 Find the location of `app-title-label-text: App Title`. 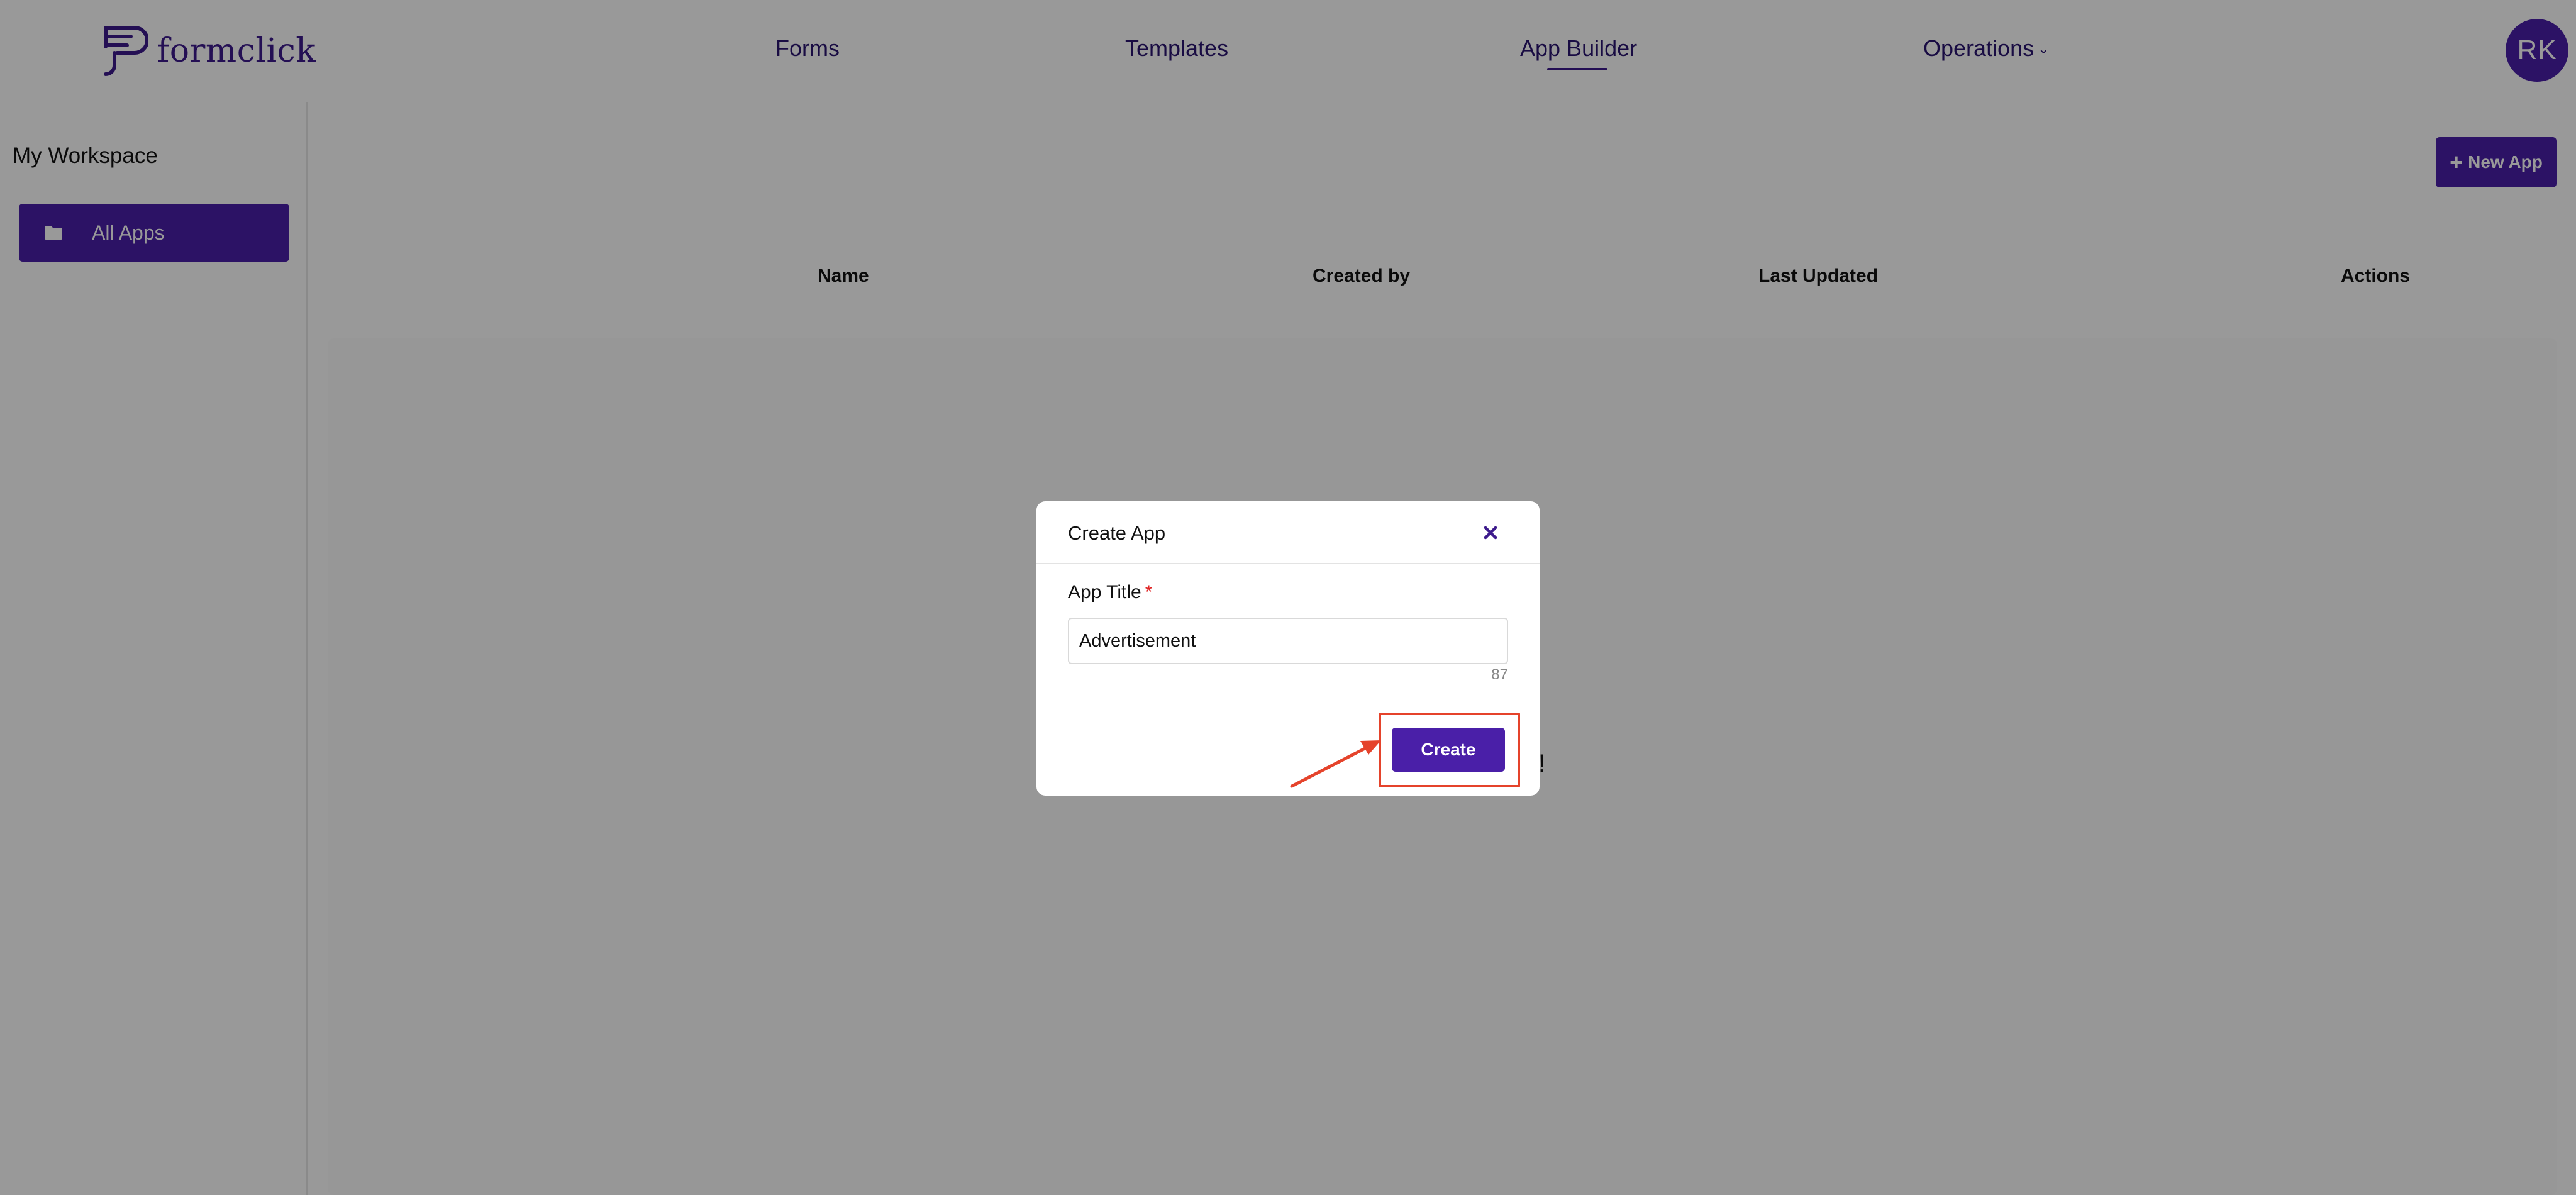

app-title-label-text: App Title is located at coordinates (1104, 592).